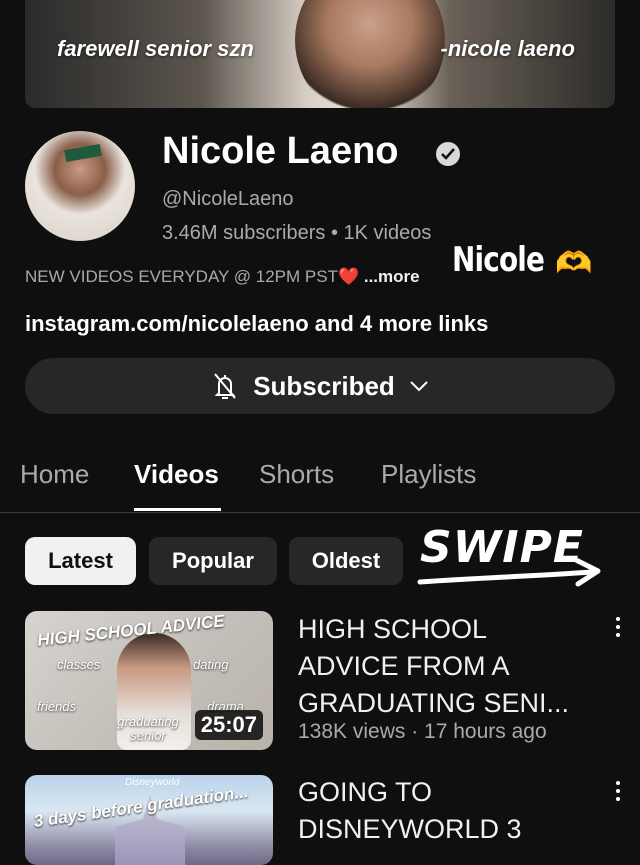 Image resolution: width=640 pixels, height=865 pixels. I want to click on description-text: NEW VIDEOS EVERYDAY @ 12PM PST, so click(181, 276).